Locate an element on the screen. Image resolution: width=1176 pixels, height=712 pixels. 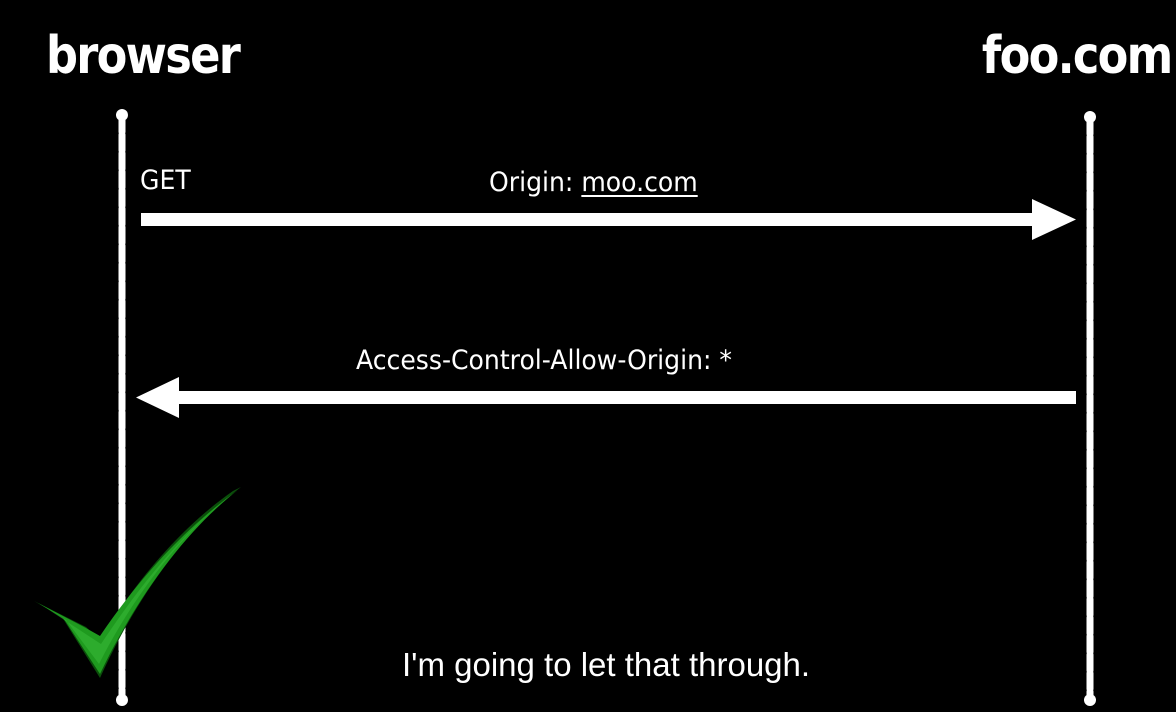
request-method-label: GET is located at coordinates (165, 180).